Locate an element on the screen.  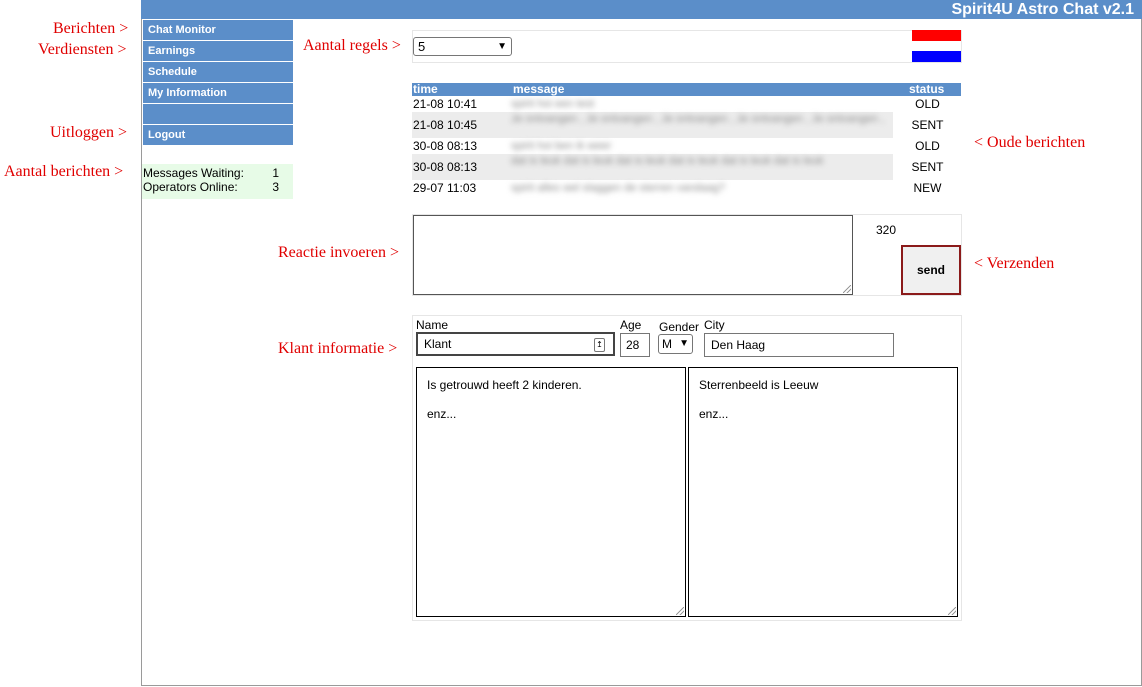
annotation-klant-informatie: Klant informatie > is located at coordinates (338, 348).